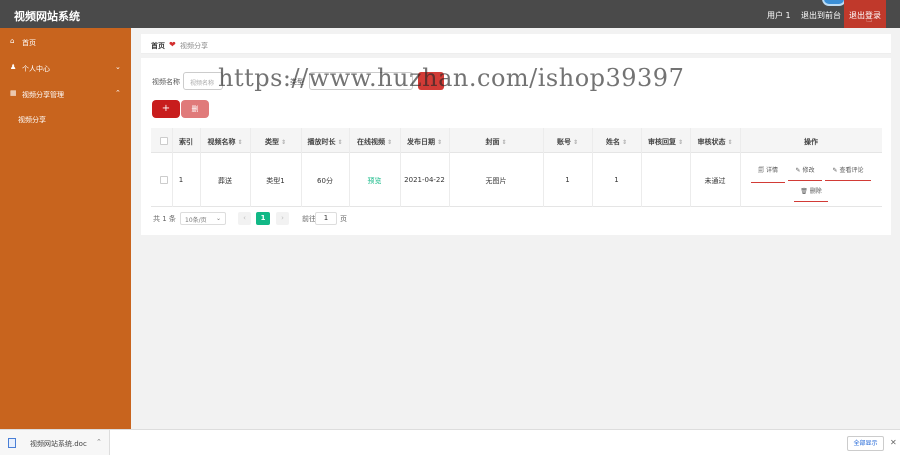 The width and height of the screenshot is (900, 455). I want to click on download-bar: 视频网站系统.doc ⌃ 全部显示 ✕, so click(450, 442).